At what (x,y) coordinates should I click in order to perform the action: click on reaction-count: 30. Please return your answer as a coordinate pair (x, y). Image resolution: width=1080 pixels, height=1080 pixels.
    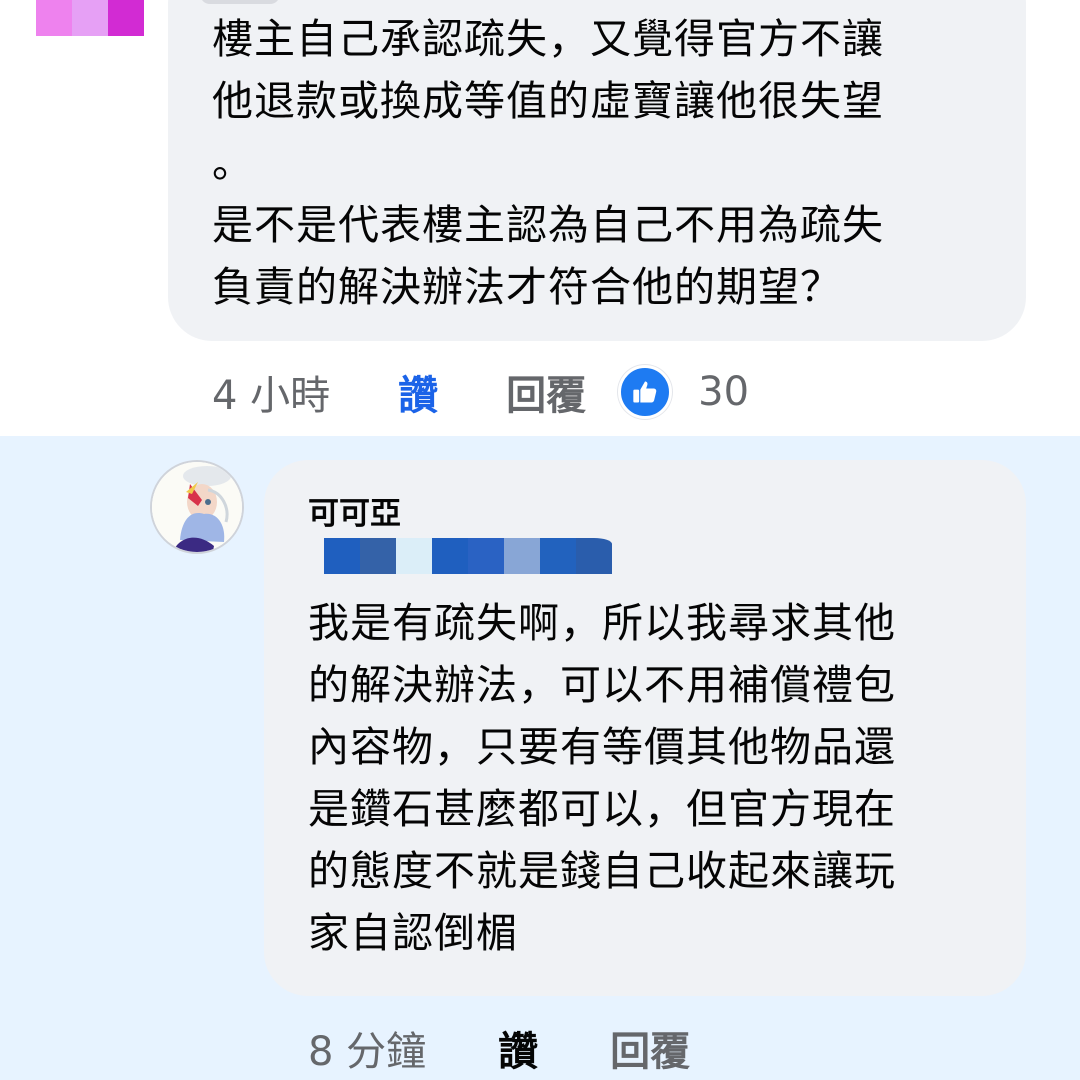
    Looking at the image, I should click on (723, 392).